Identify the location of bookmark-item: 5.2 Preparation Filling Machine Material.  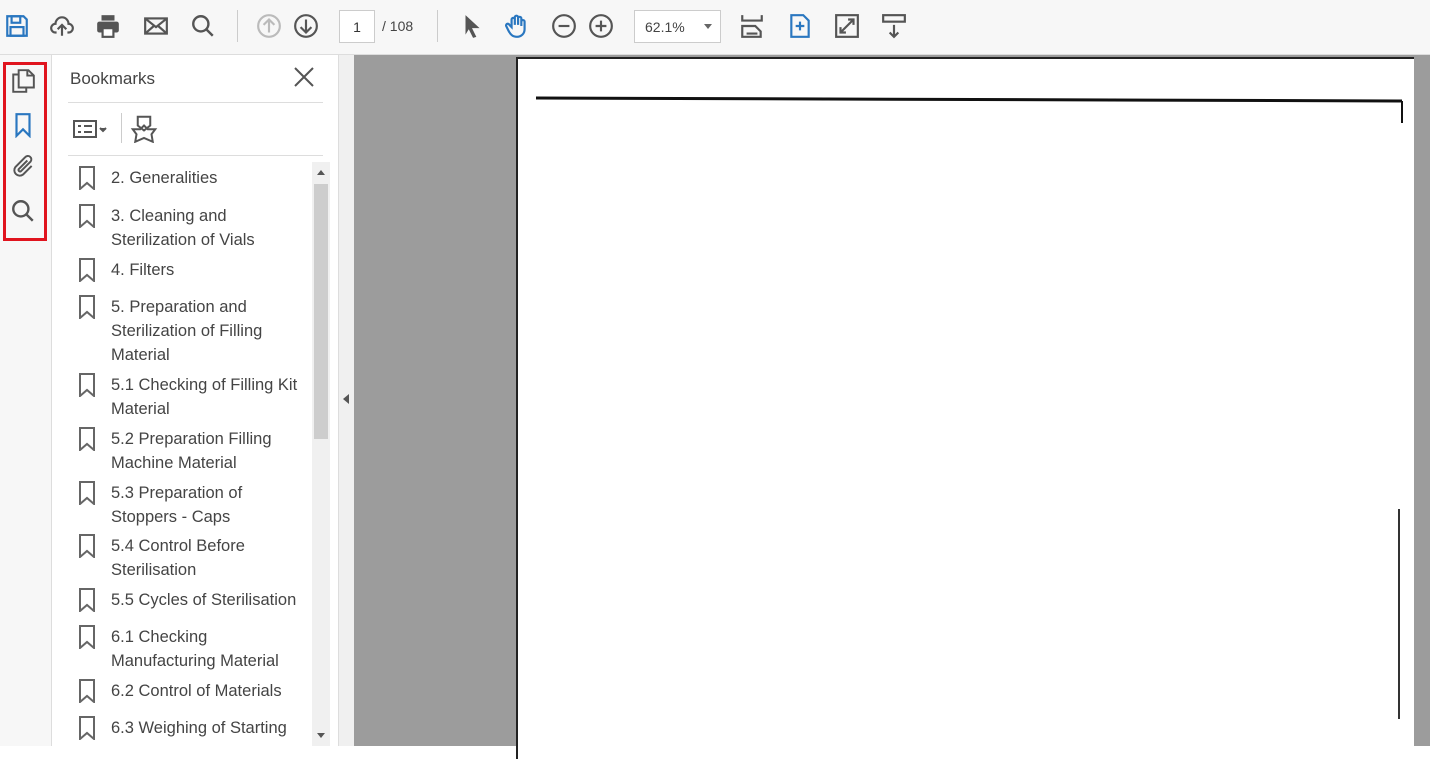
(193, 451).